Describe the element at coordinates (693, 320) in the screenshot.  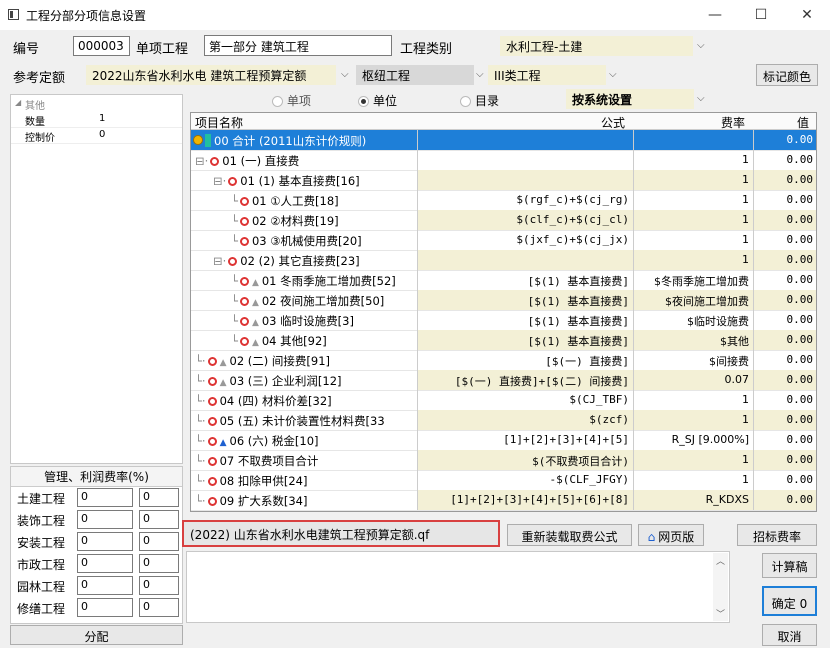
I see `row-rate: $临时设施费` at that location.